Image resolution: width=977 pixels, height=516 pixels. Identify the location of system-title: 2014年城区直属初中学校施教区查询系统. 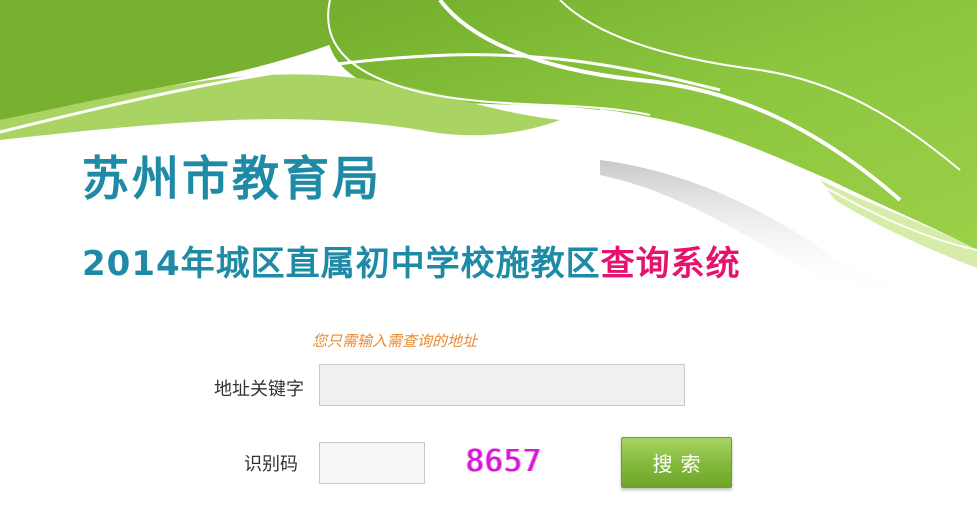
(411, 260).